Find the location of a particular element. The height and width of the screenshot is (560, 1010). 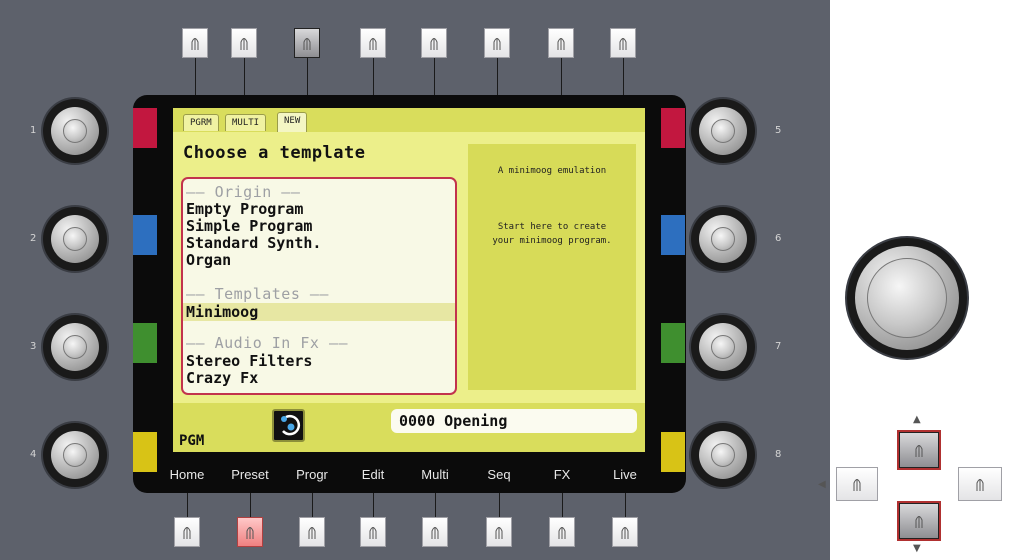

nav-right-button is located at coordinates (980, 484).